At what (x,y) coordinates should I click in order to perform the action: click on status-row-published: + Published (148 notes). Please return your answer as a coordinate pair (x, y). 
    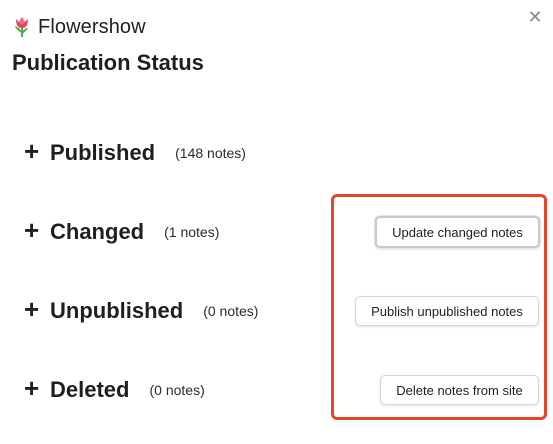
    Looking at the image, I should click on (135, 153).